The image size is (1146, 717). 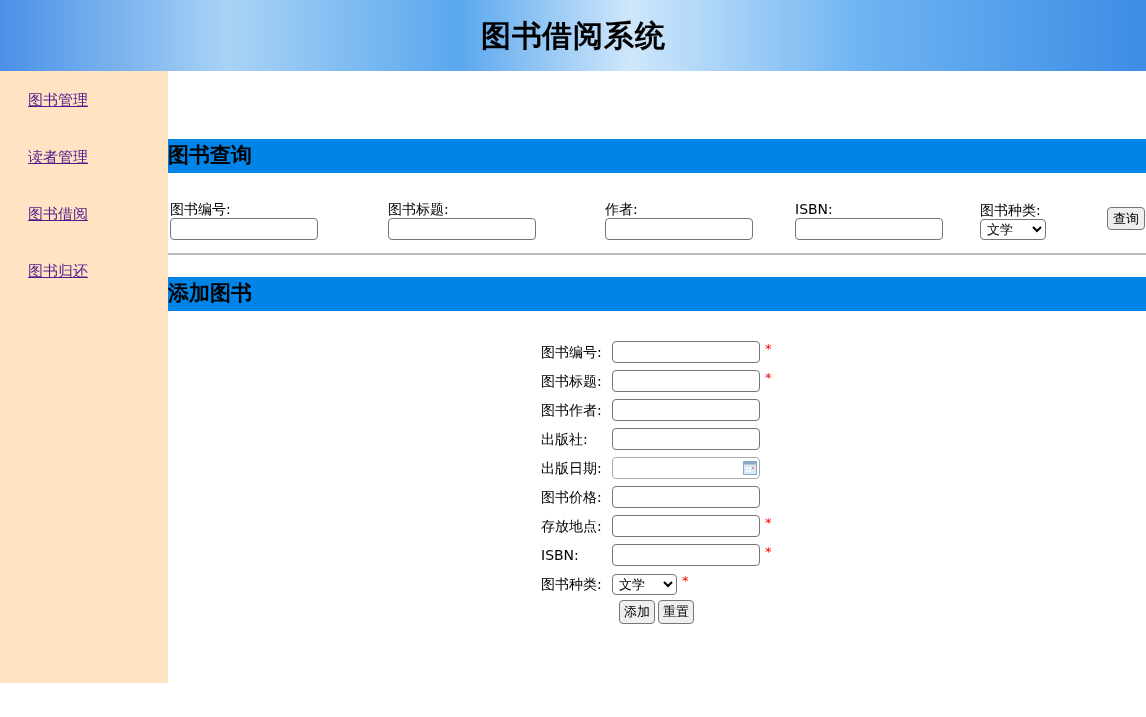 I want to click on form-button: 添加, so click(x=637, y=612).